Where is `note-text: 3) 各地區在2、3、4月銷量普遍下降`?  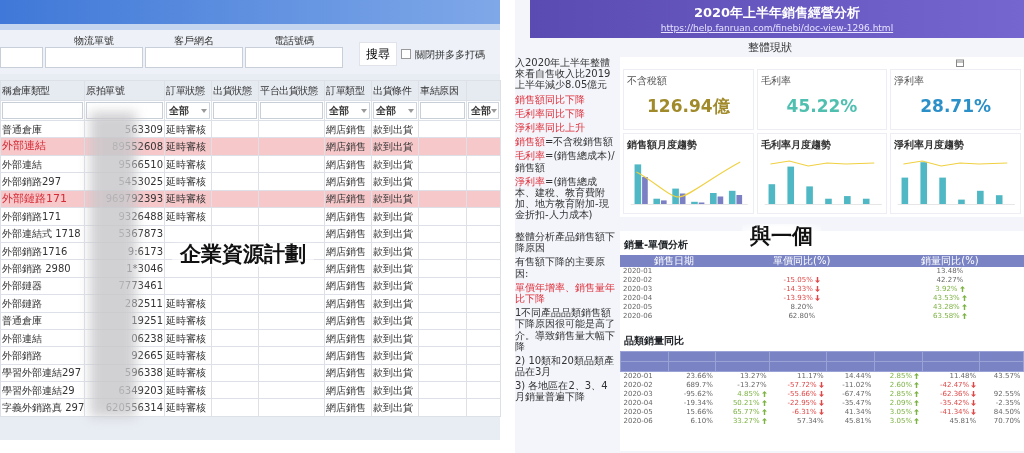
note-text: 3) 各地區在2、3、4月銷量普遍下降 is located at coordinates (562, 391).